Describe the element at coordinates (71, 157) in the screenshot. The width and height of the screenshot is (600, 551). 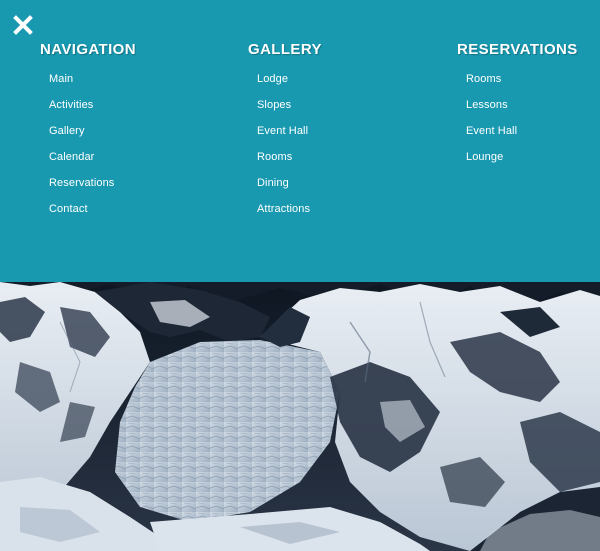
I see `nav-link-calendar: Calendar` at that location.